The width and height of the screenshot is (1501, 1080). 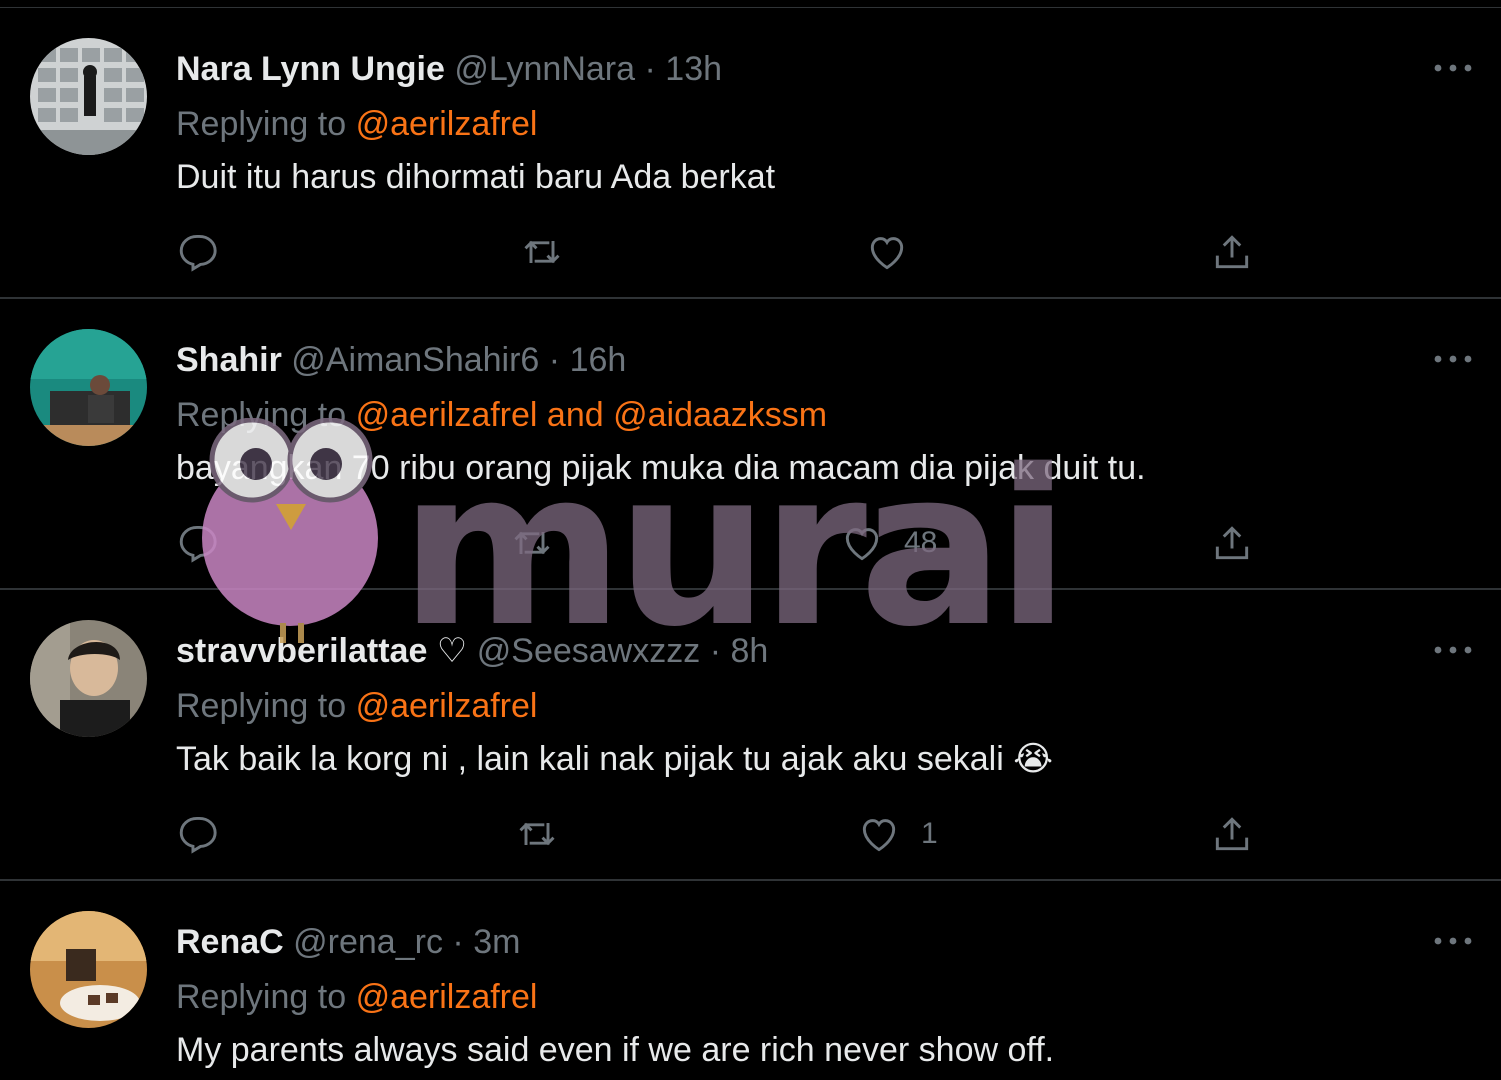 What do you see at coordinates (544, 69) in the screenshot?
I see `handle: @LynnNara` at bounding box center [544, 69].